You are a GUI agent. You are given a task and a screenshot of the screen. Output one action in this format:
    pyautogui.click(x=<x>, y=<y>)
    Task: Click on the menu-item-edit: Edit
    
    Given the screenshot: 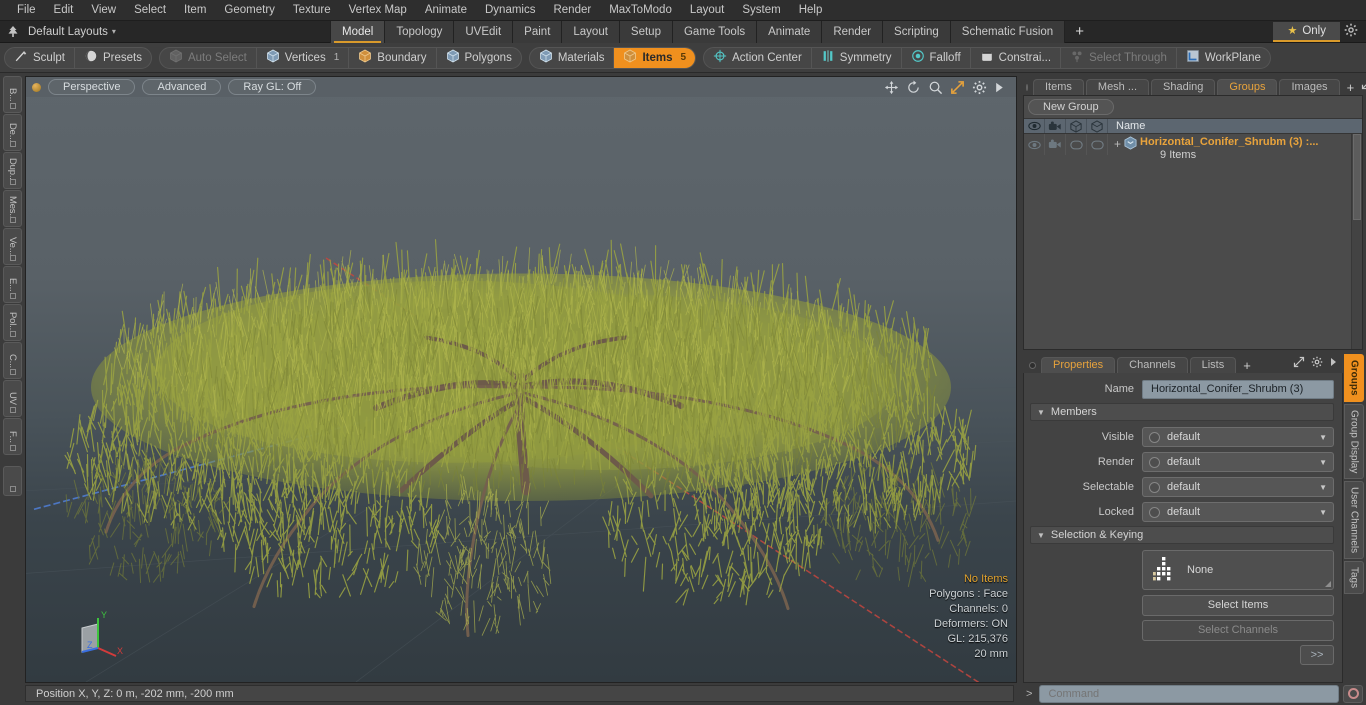 What is the action you would take?
    pyautogui.click(x=64, y=10)
    